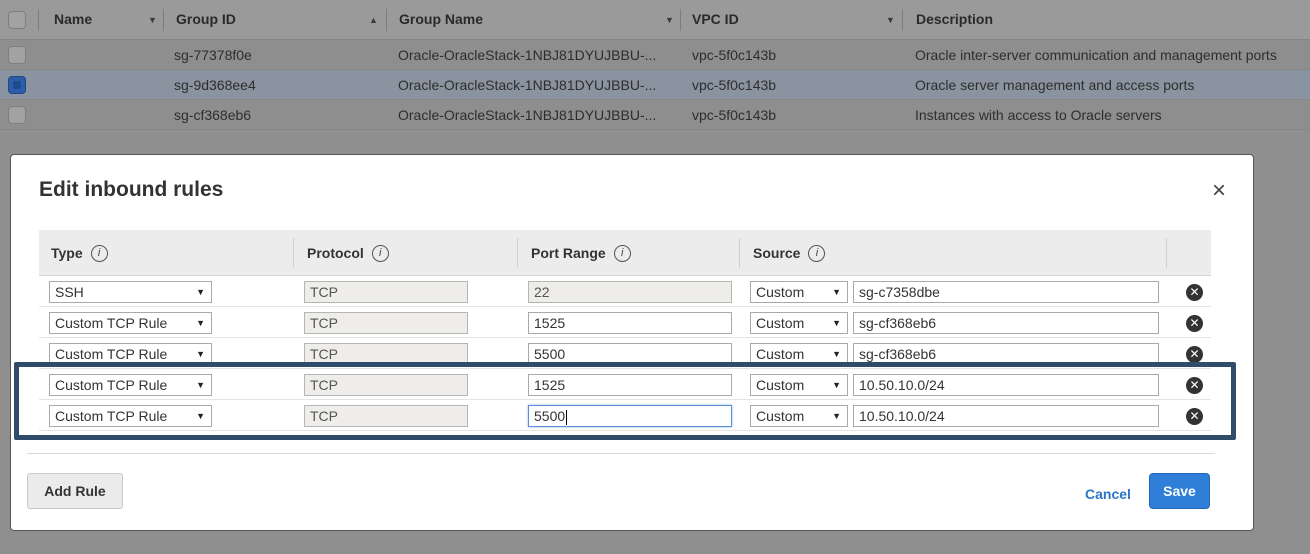  Describe the element at coordinates (75, 491) in the screenshot. I see `add-rule-button: Add Rule` at that location.